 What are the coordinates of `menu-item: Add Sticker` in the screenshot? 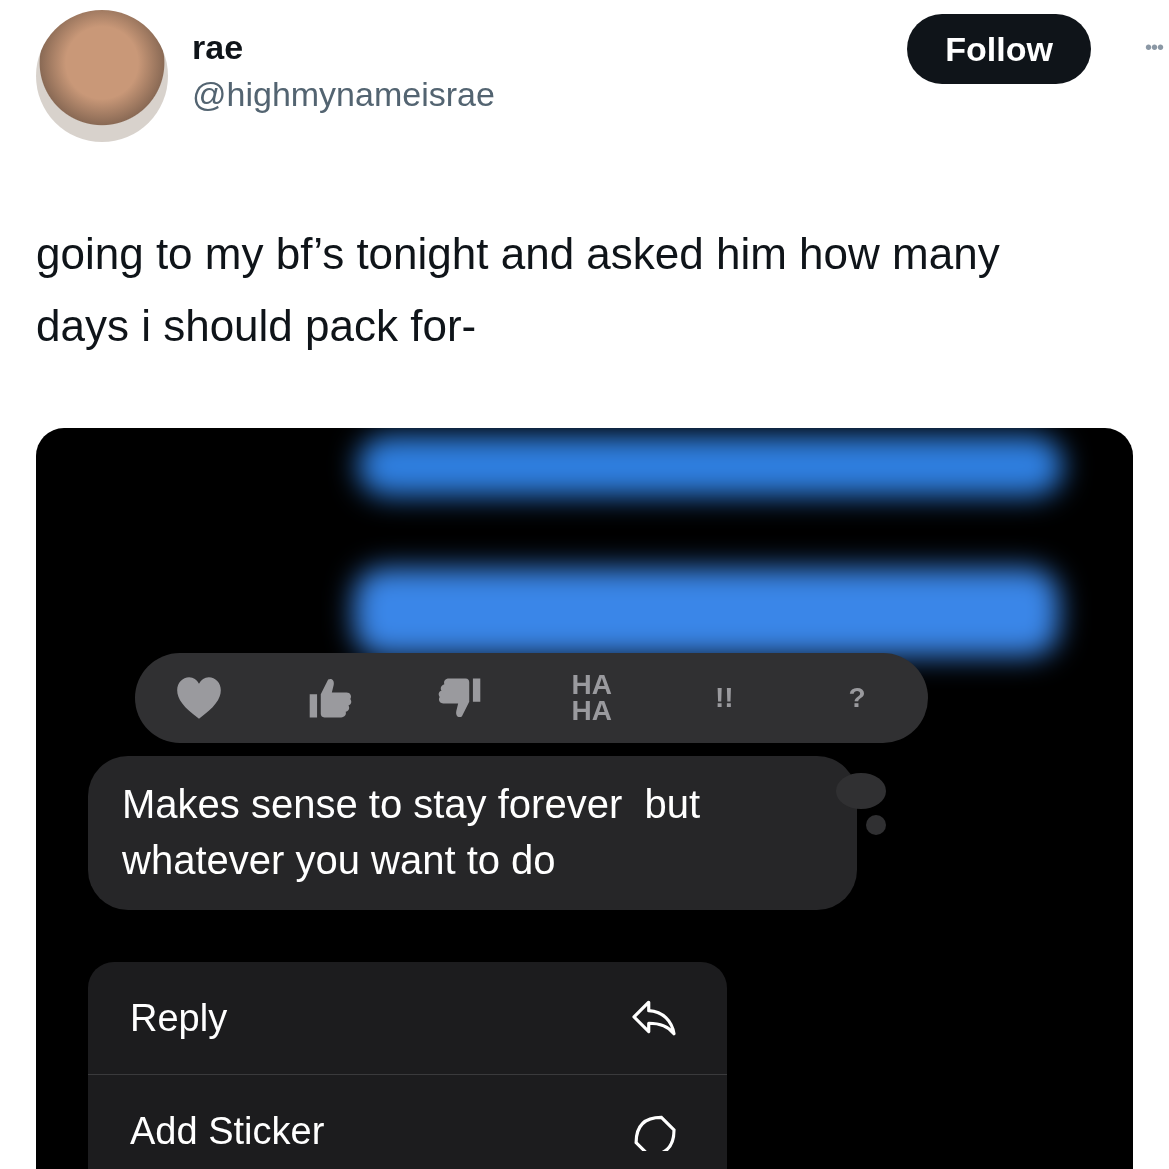 It's located at (407, 1122).